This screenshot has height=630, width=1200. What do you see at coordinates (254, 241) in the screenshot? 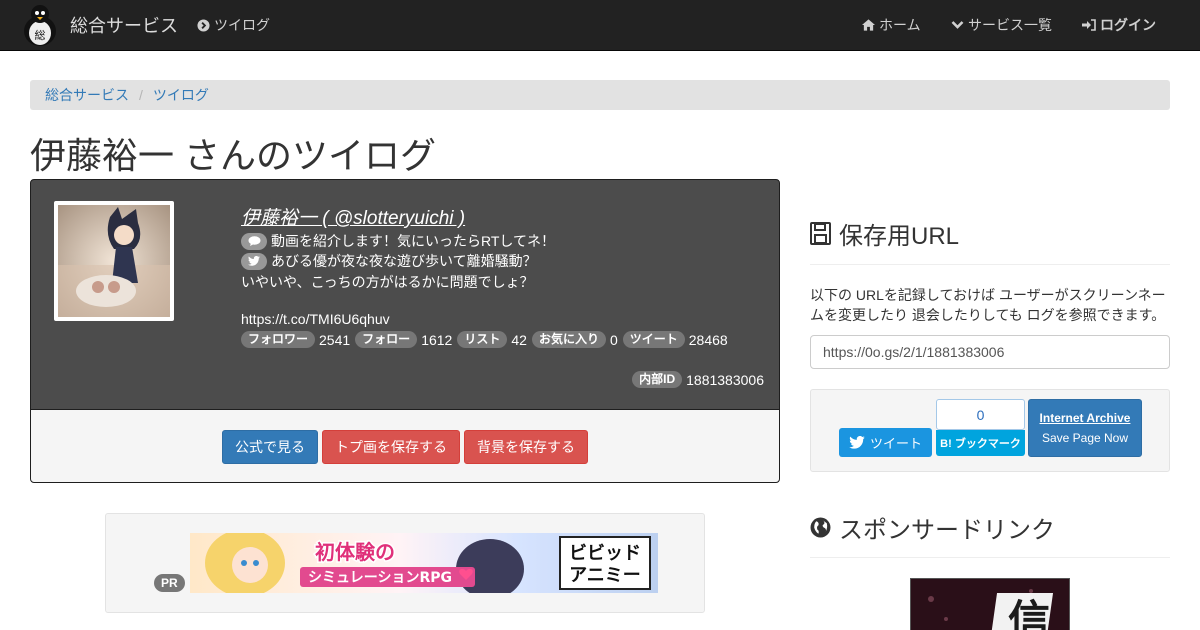
I see `comment-icon` at bounding box center [254, 241].